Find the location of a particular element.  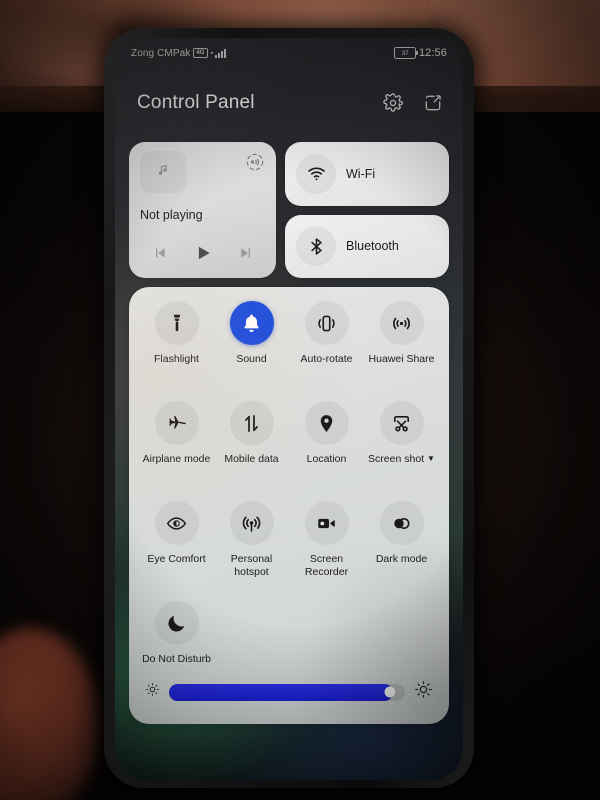

music-note-icon is located at coordinates (163, 172).